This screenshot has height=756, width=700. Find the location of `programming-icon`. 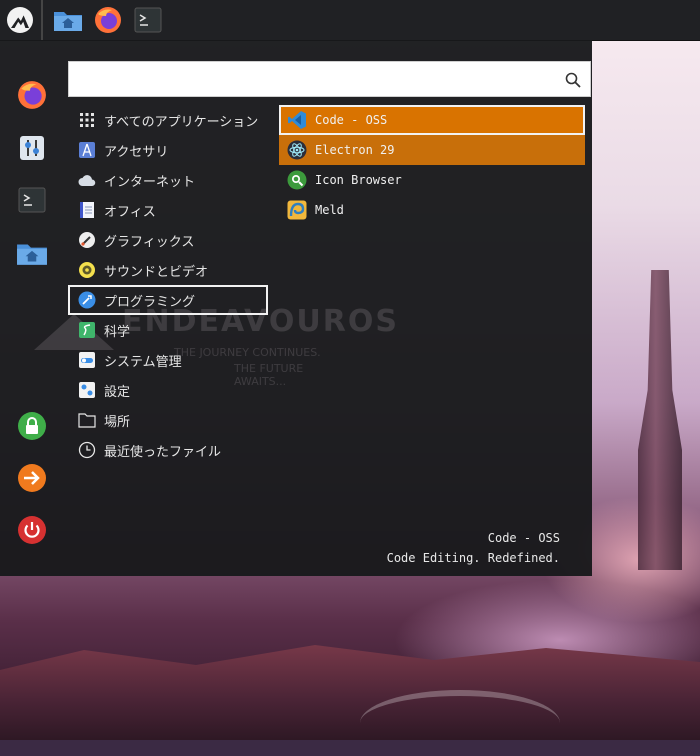

programming-icon is located at coordinates (87, 300).